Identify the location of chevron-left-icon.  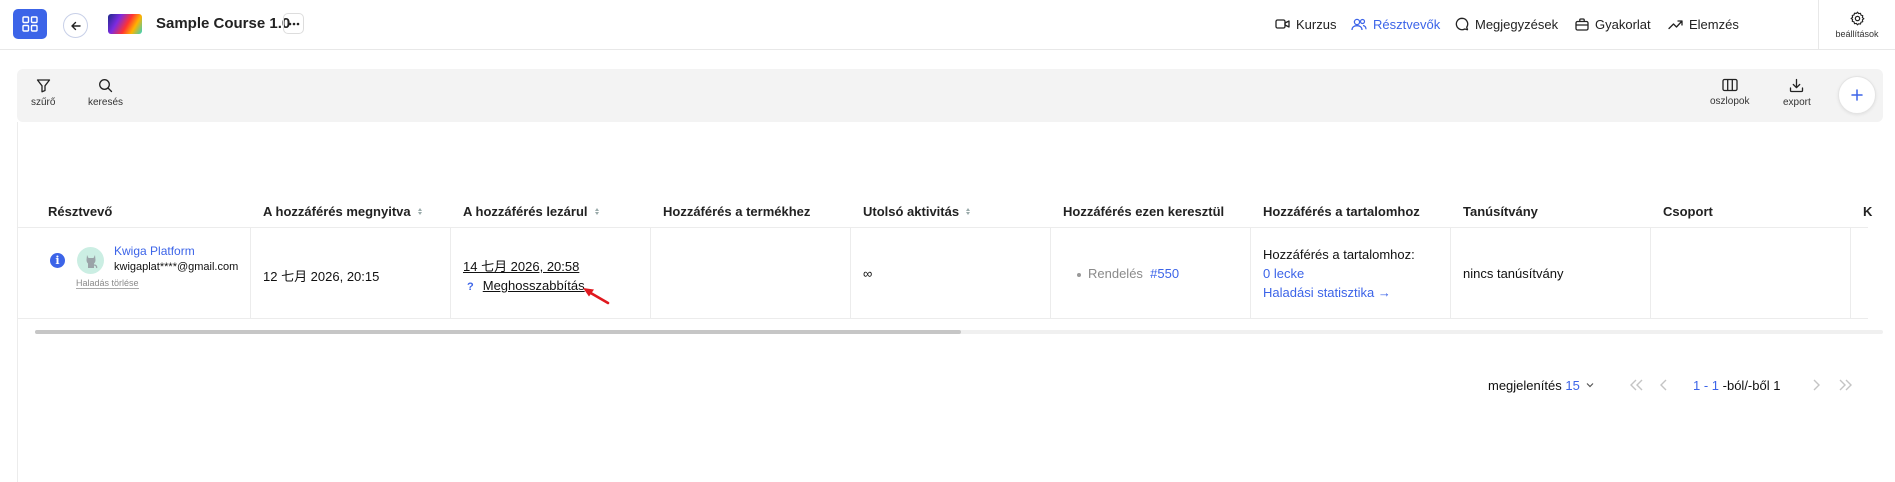
(1663, 385).